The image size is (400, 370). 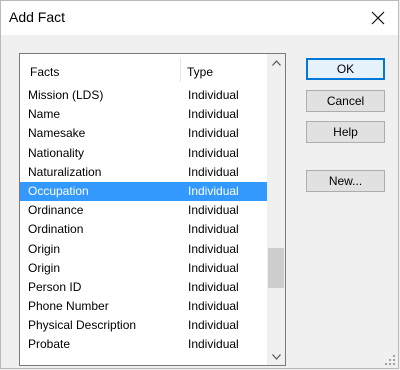 What do you see at coordinates (44, 114) in the screenshot?
I see `fact-name: Name` at bounding box center [44, 114].